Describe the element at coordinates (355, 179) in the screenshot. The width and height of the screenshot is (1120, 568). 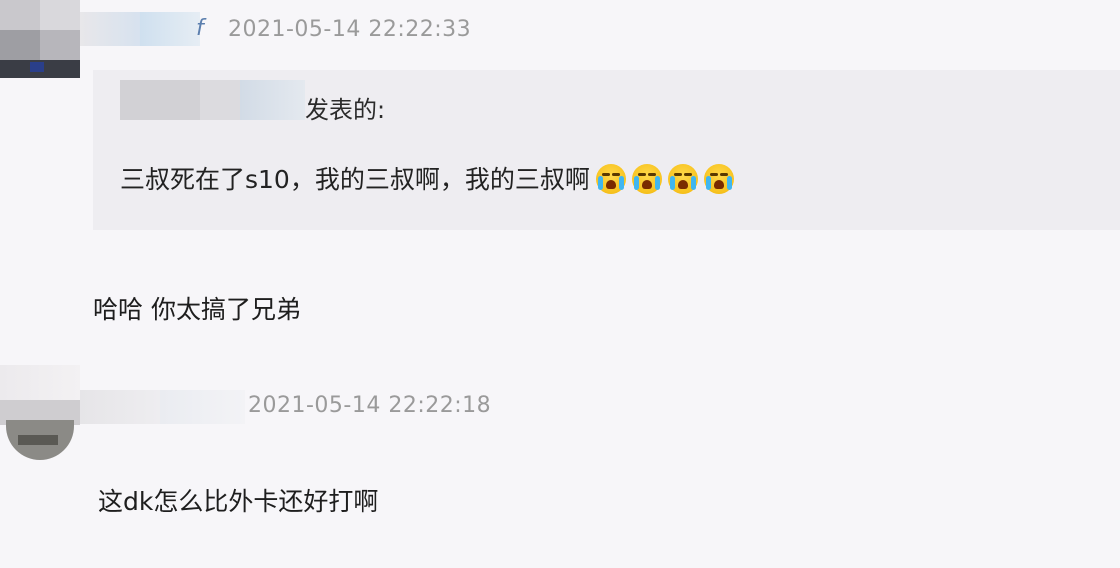
I see `quote-text: 三叔死在了s10，我的三叔啊，我的三叔啊` at that location.